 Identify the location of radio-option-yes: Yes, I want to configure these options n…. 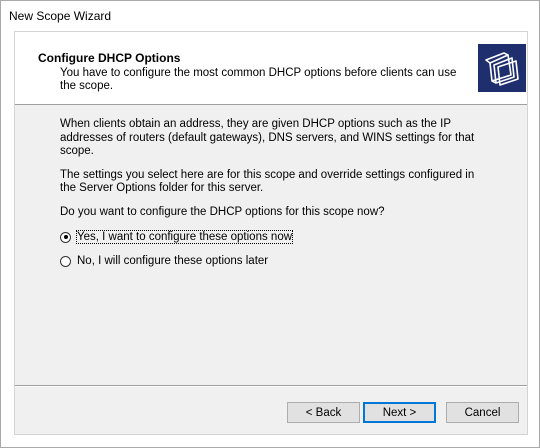
(177, 237).